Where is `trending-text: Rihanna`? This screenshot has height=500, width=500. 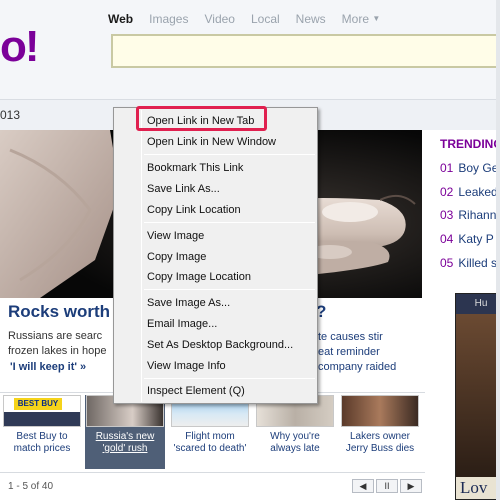
trending-text: Rihanna is located at coordinates (479, 215).